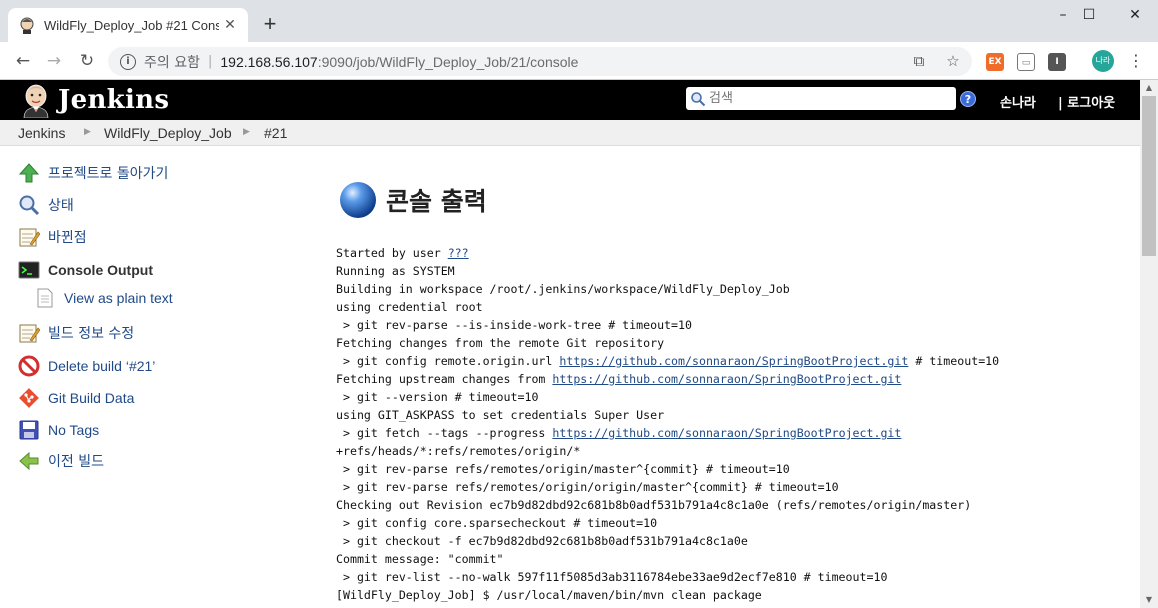  What do you see at coordinates (1135, 15) in the screenshot?
I see `window-close-icon: ✕` at bounding box center [1135, 15].